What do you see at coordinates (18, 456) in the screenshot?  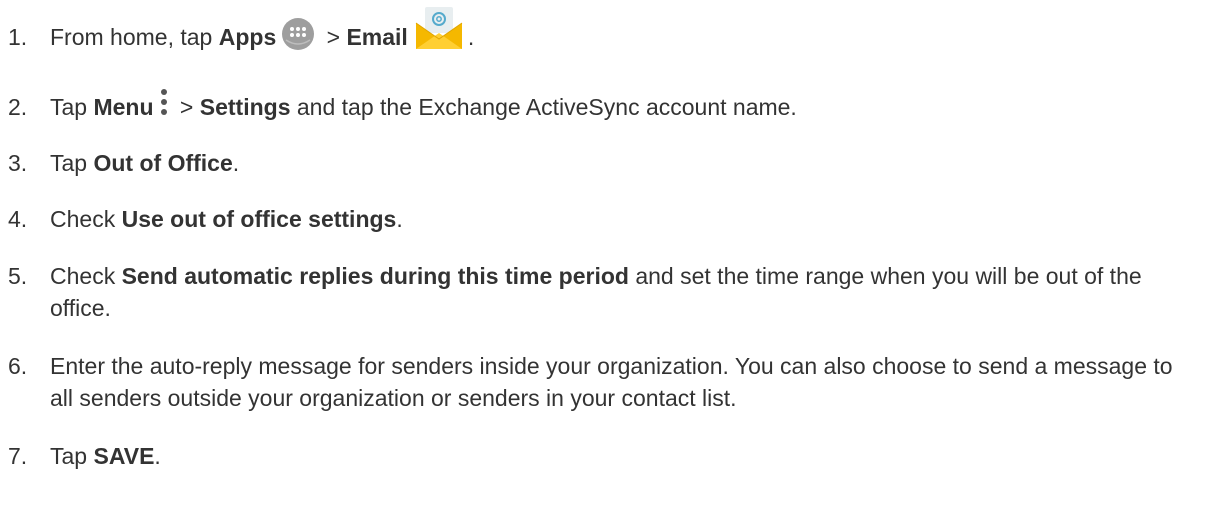 I see `step-number: 7.` at bounding box center [18, 456].